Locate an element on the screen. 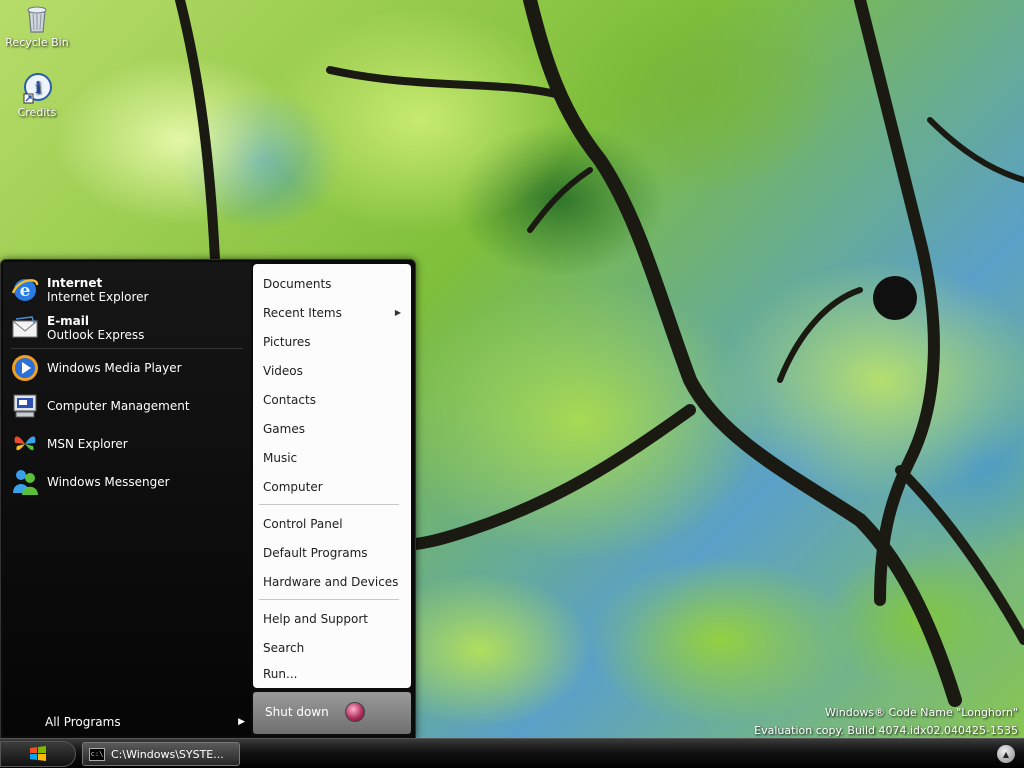 This screenshot has height=768, width=1024. pinned-separator is located at coordinates (127, 348).